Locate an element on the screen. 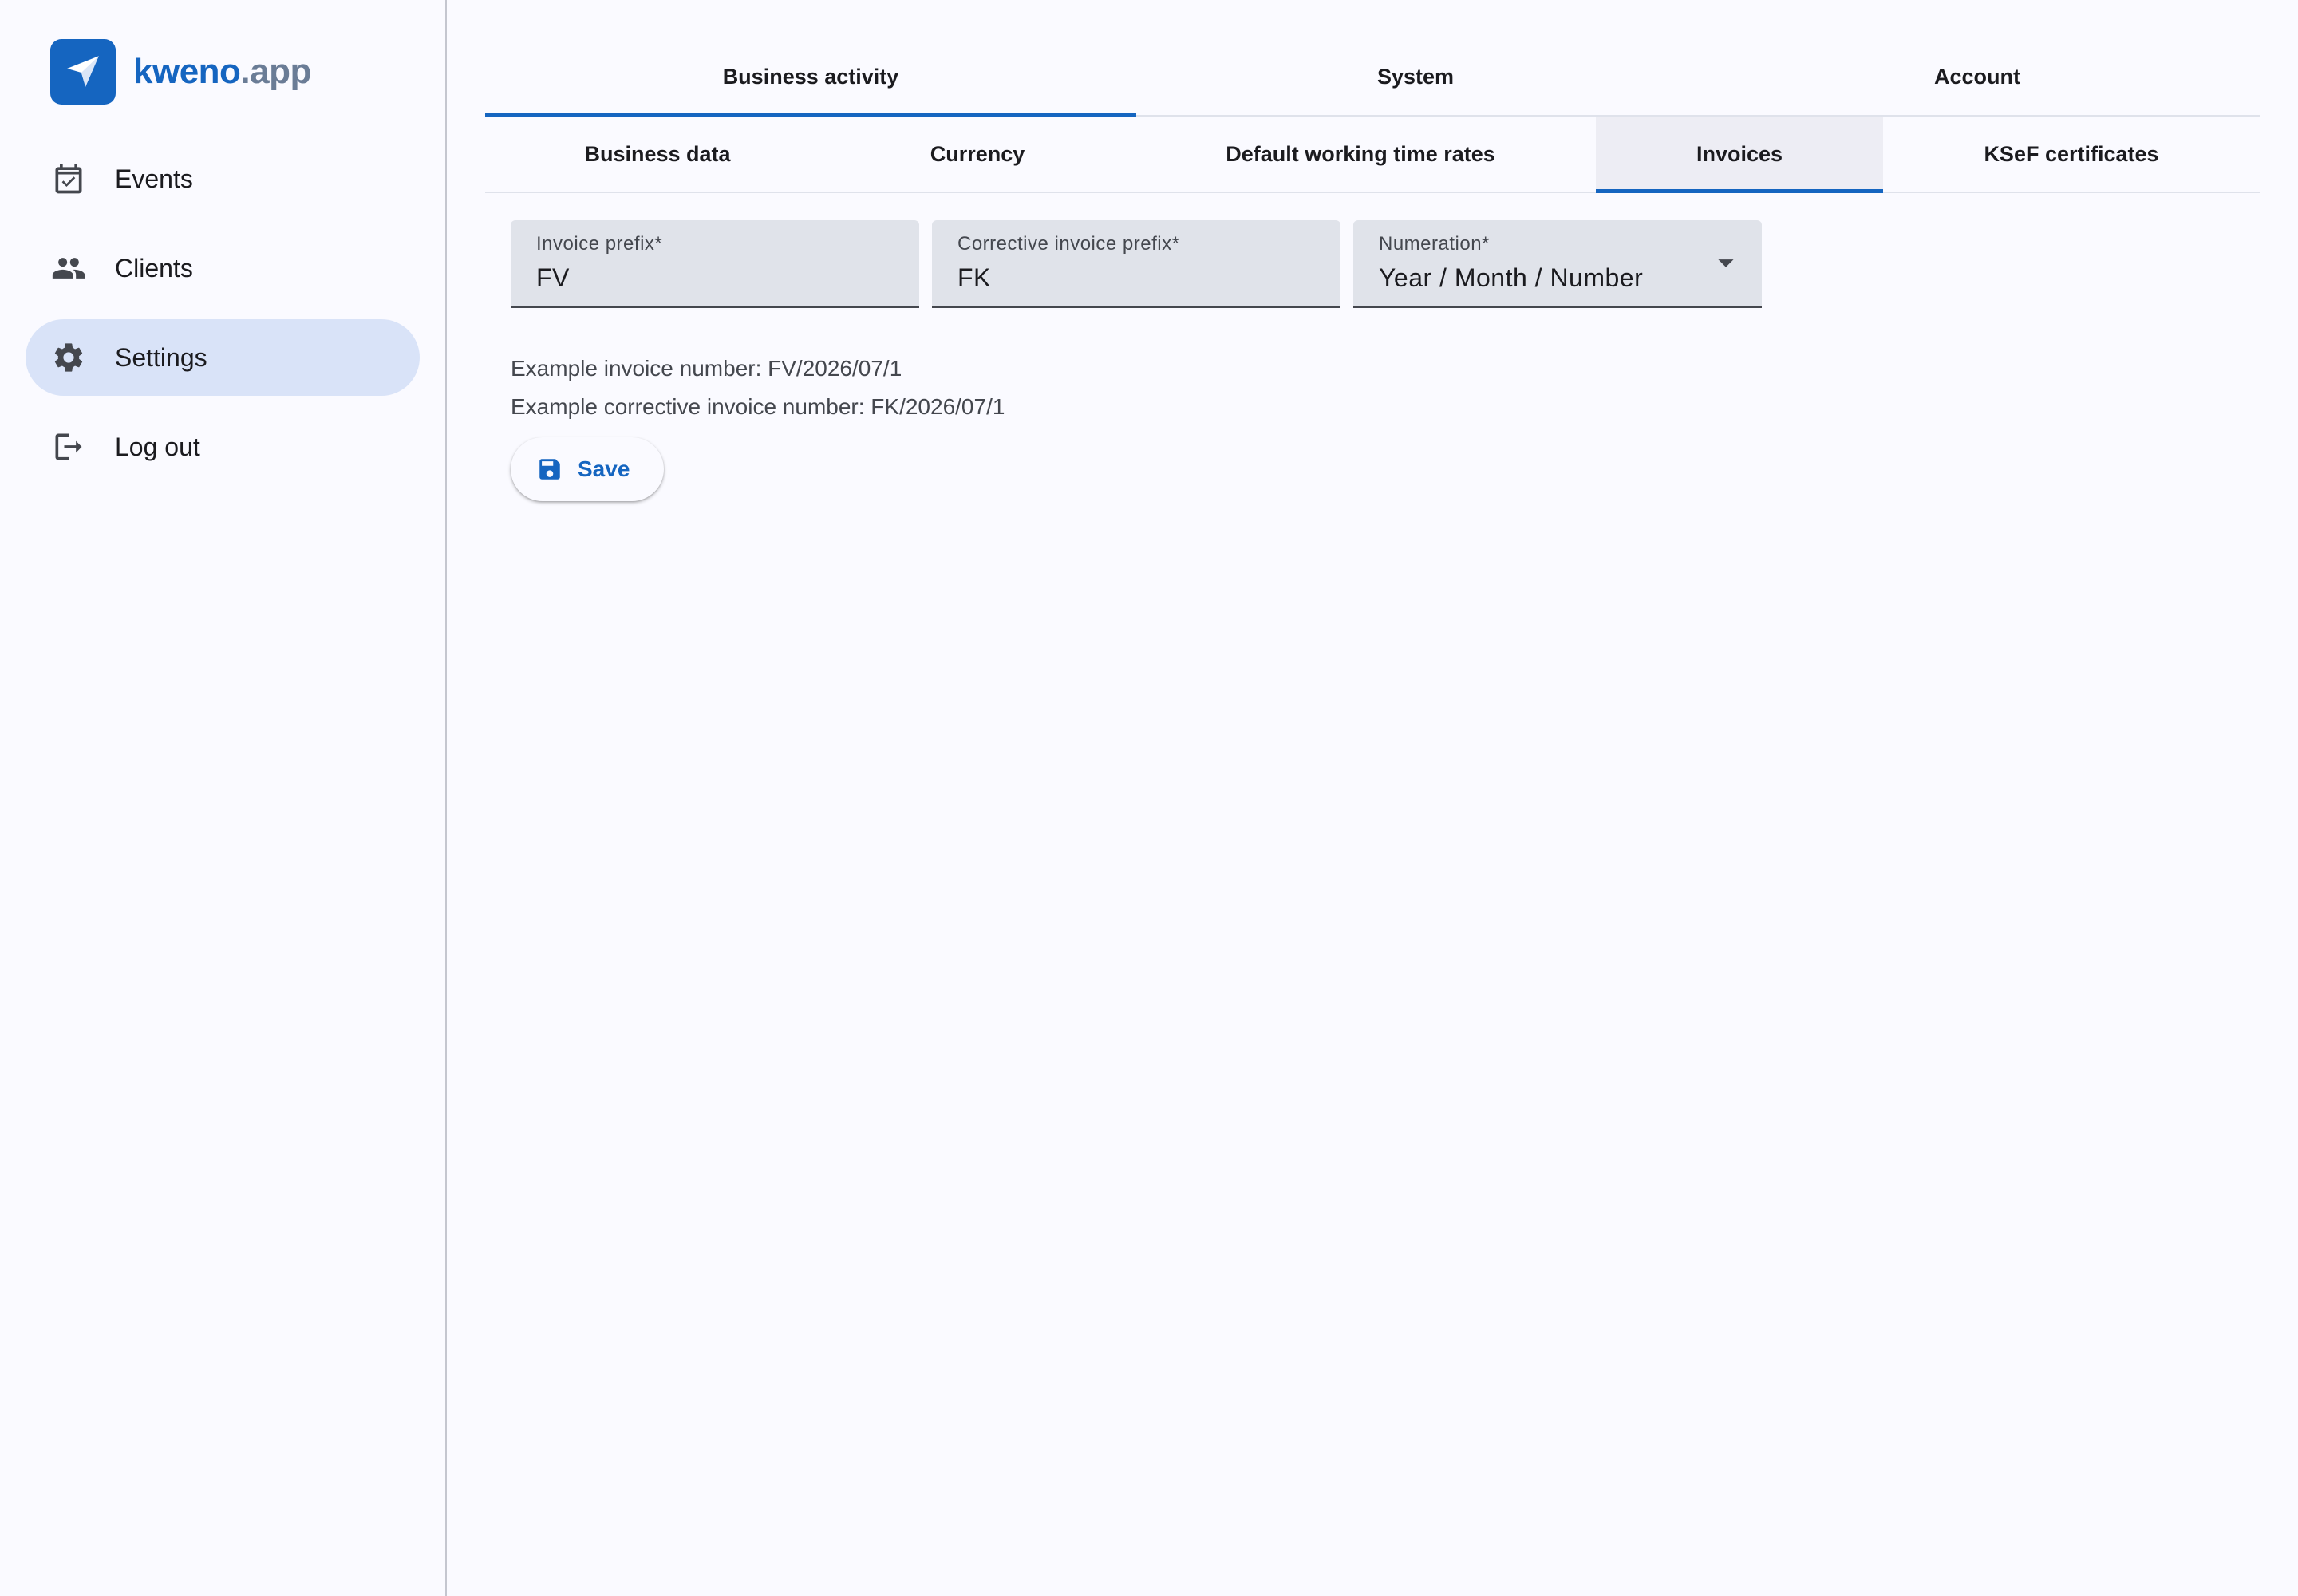  sidebar-nav: Events Clients Settings Log out is located at coordinates (223, 319).